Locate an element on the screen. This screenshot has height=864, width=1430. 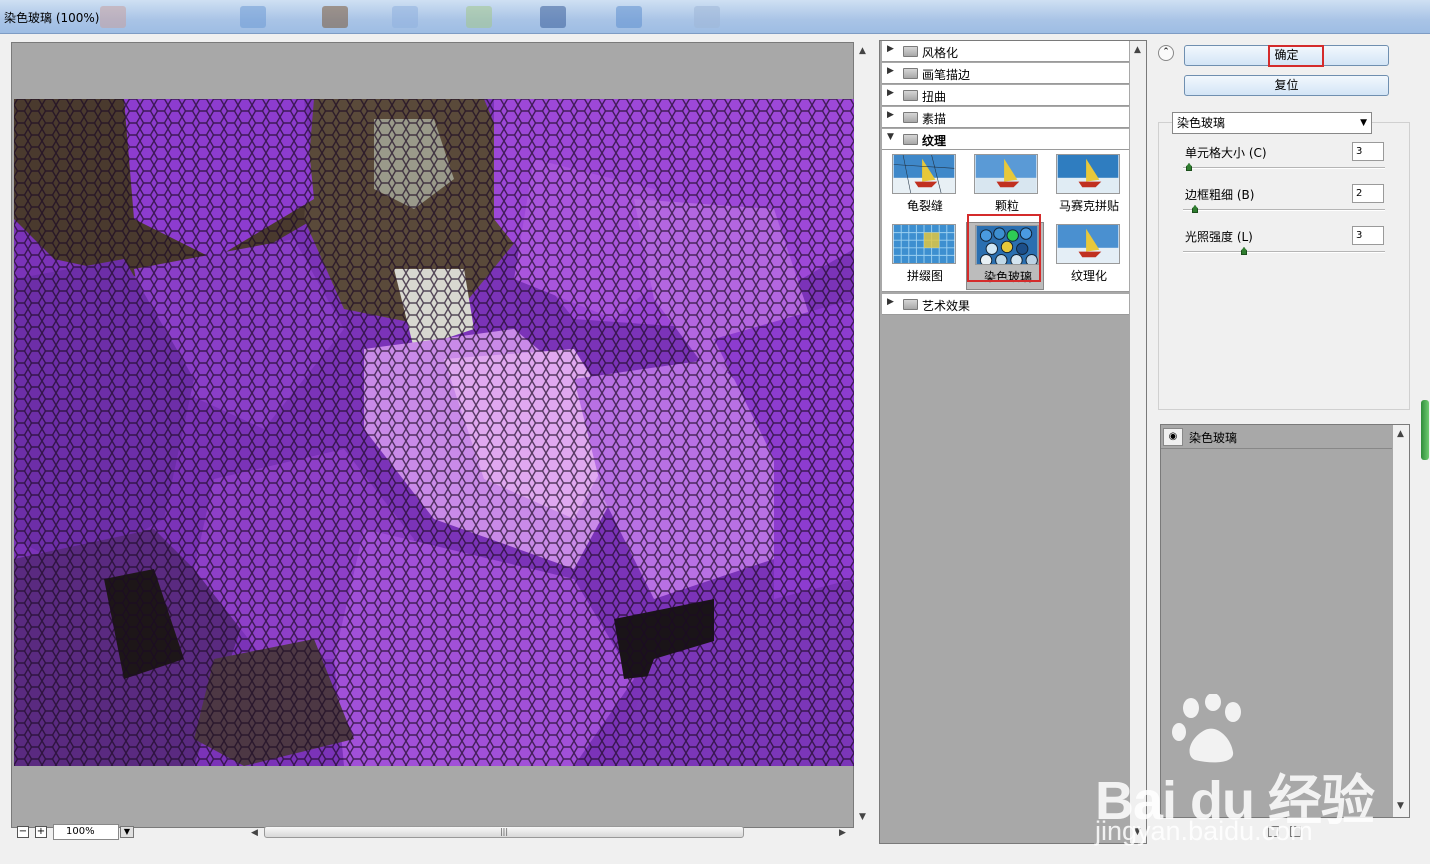
filter-label: 纹理化 is located at coordinates (1088, 276).